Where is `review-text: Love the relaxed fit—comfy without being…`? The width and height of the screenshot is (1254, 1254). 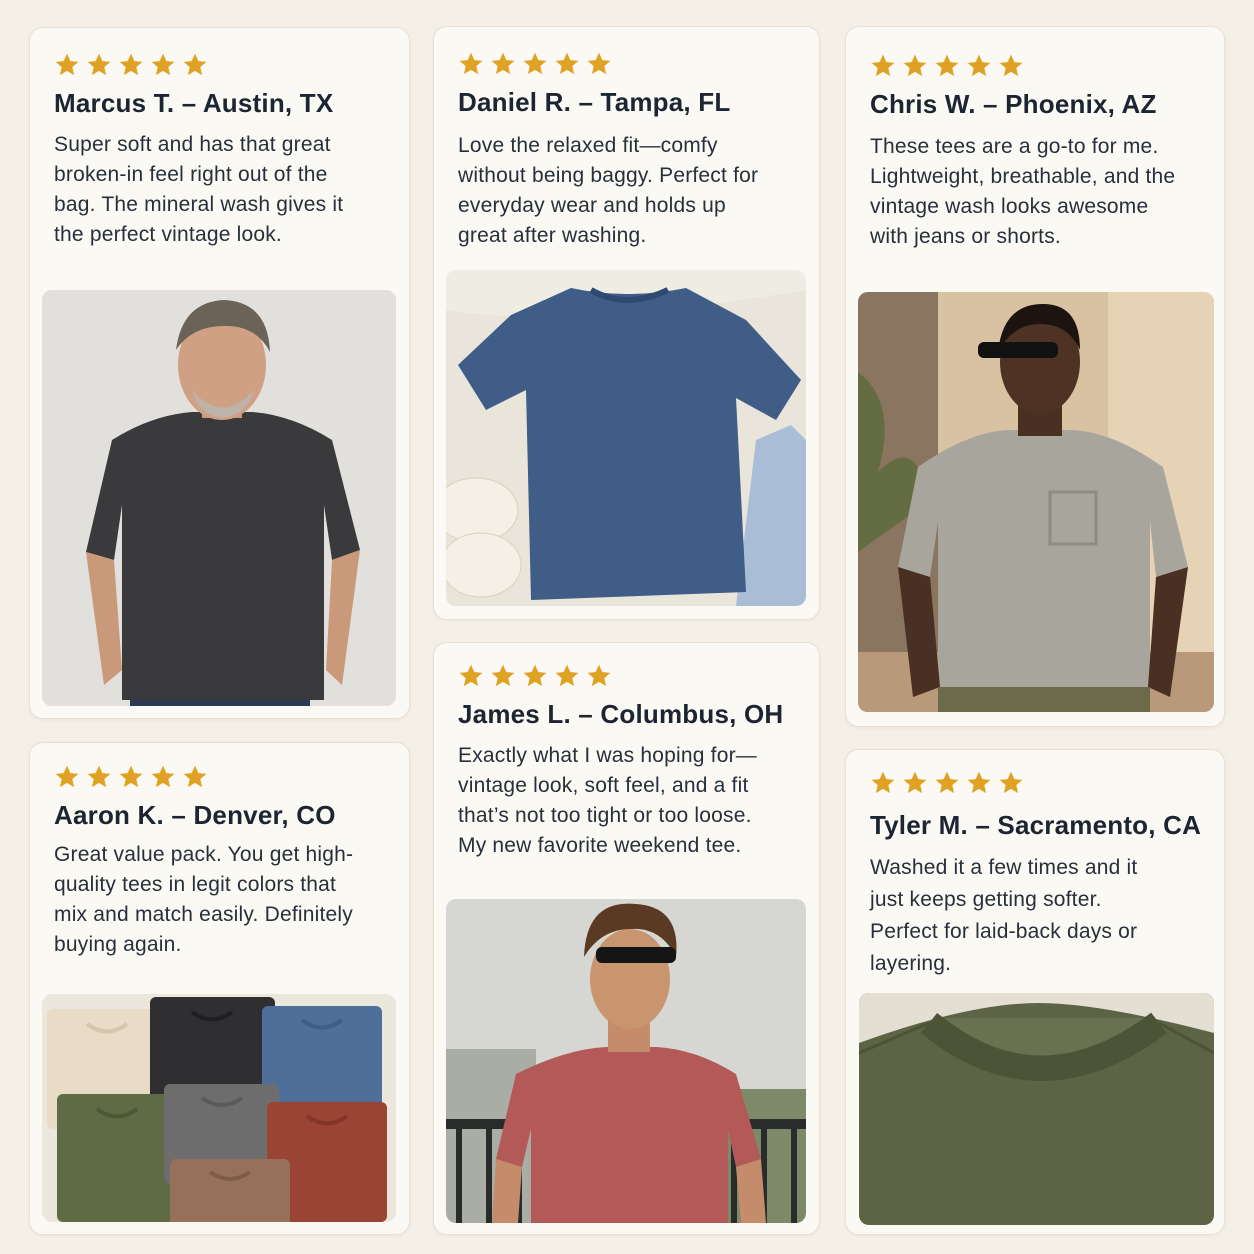
review-text: Love the relaxed fit—comfy without being… is located at coordinates (608, 190).